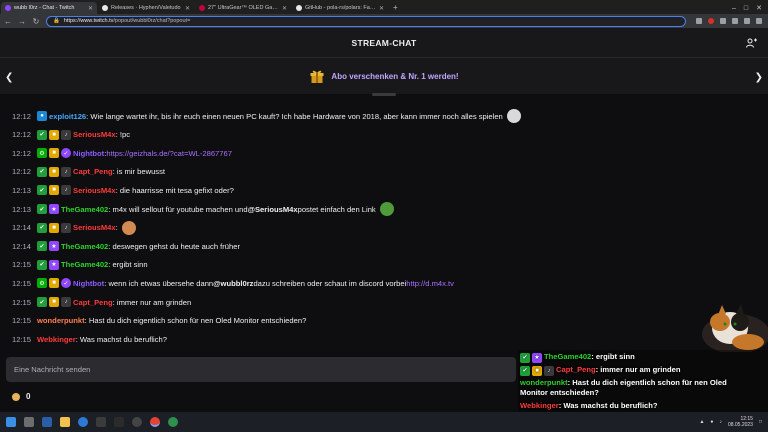  What do you see at coordinates (47, 422) in the screenshot?
I see `task-view-icon` at bounding box center [47, 422].